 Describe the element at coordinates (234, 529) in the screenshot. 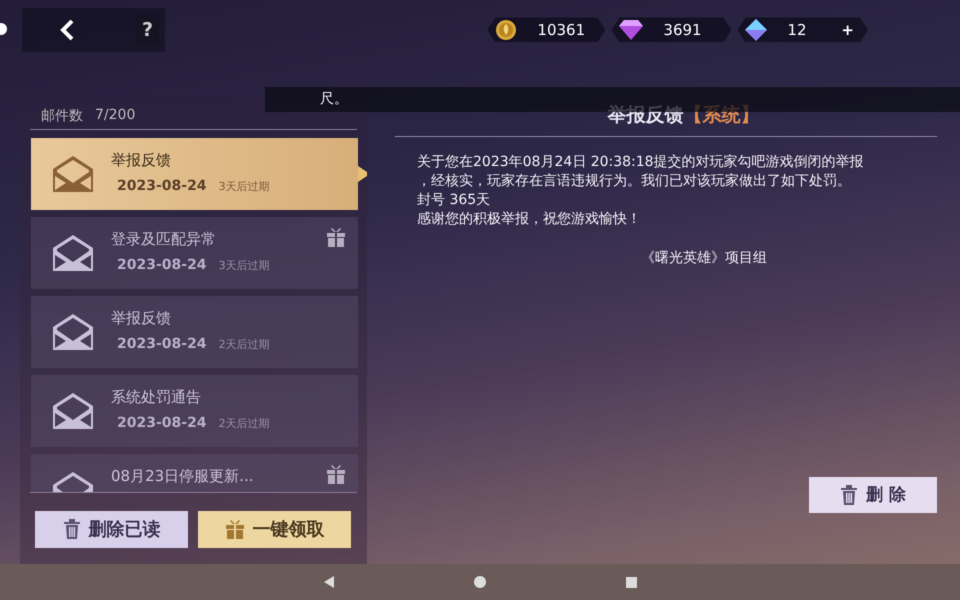

I see `gift-icon` at that location.